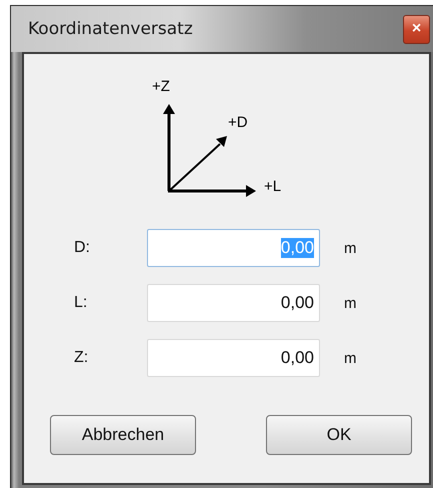  I want to click on close-button: ×, so click(416, 29).